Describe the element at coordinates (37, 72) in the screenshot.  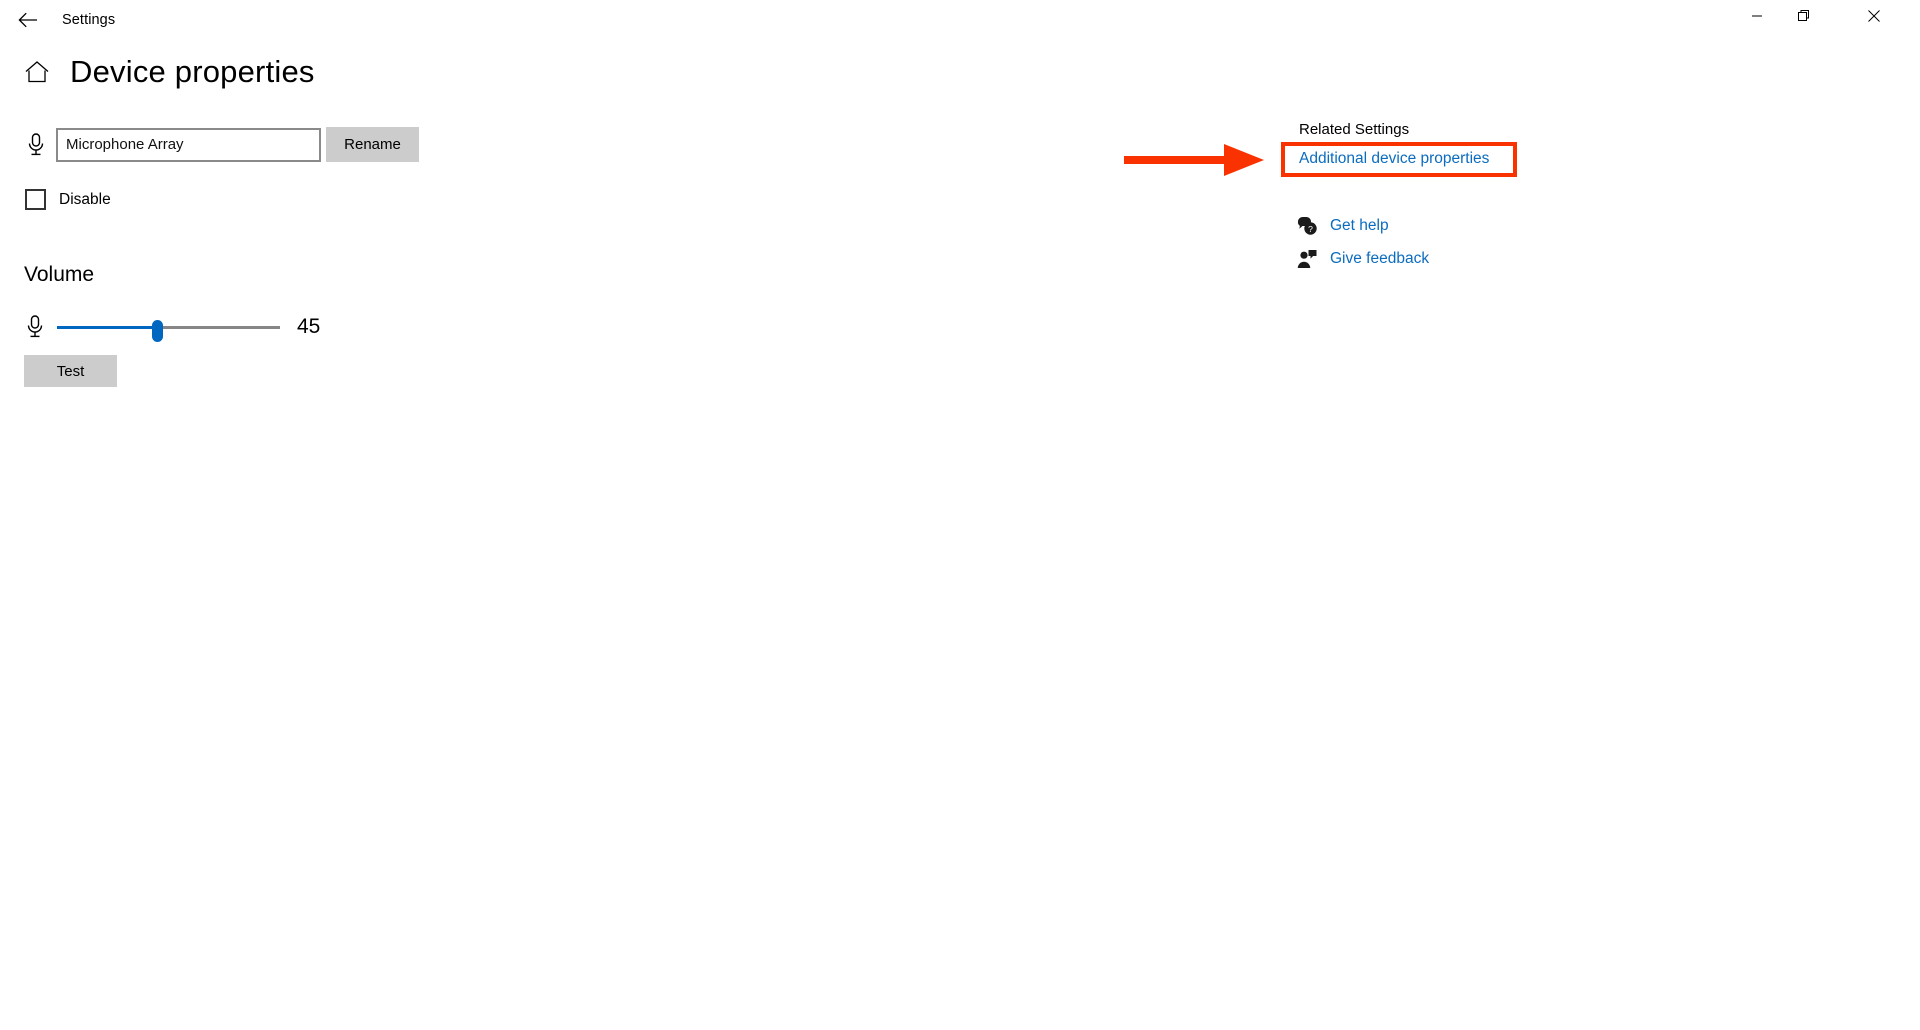
I see `home-icon` at that location.